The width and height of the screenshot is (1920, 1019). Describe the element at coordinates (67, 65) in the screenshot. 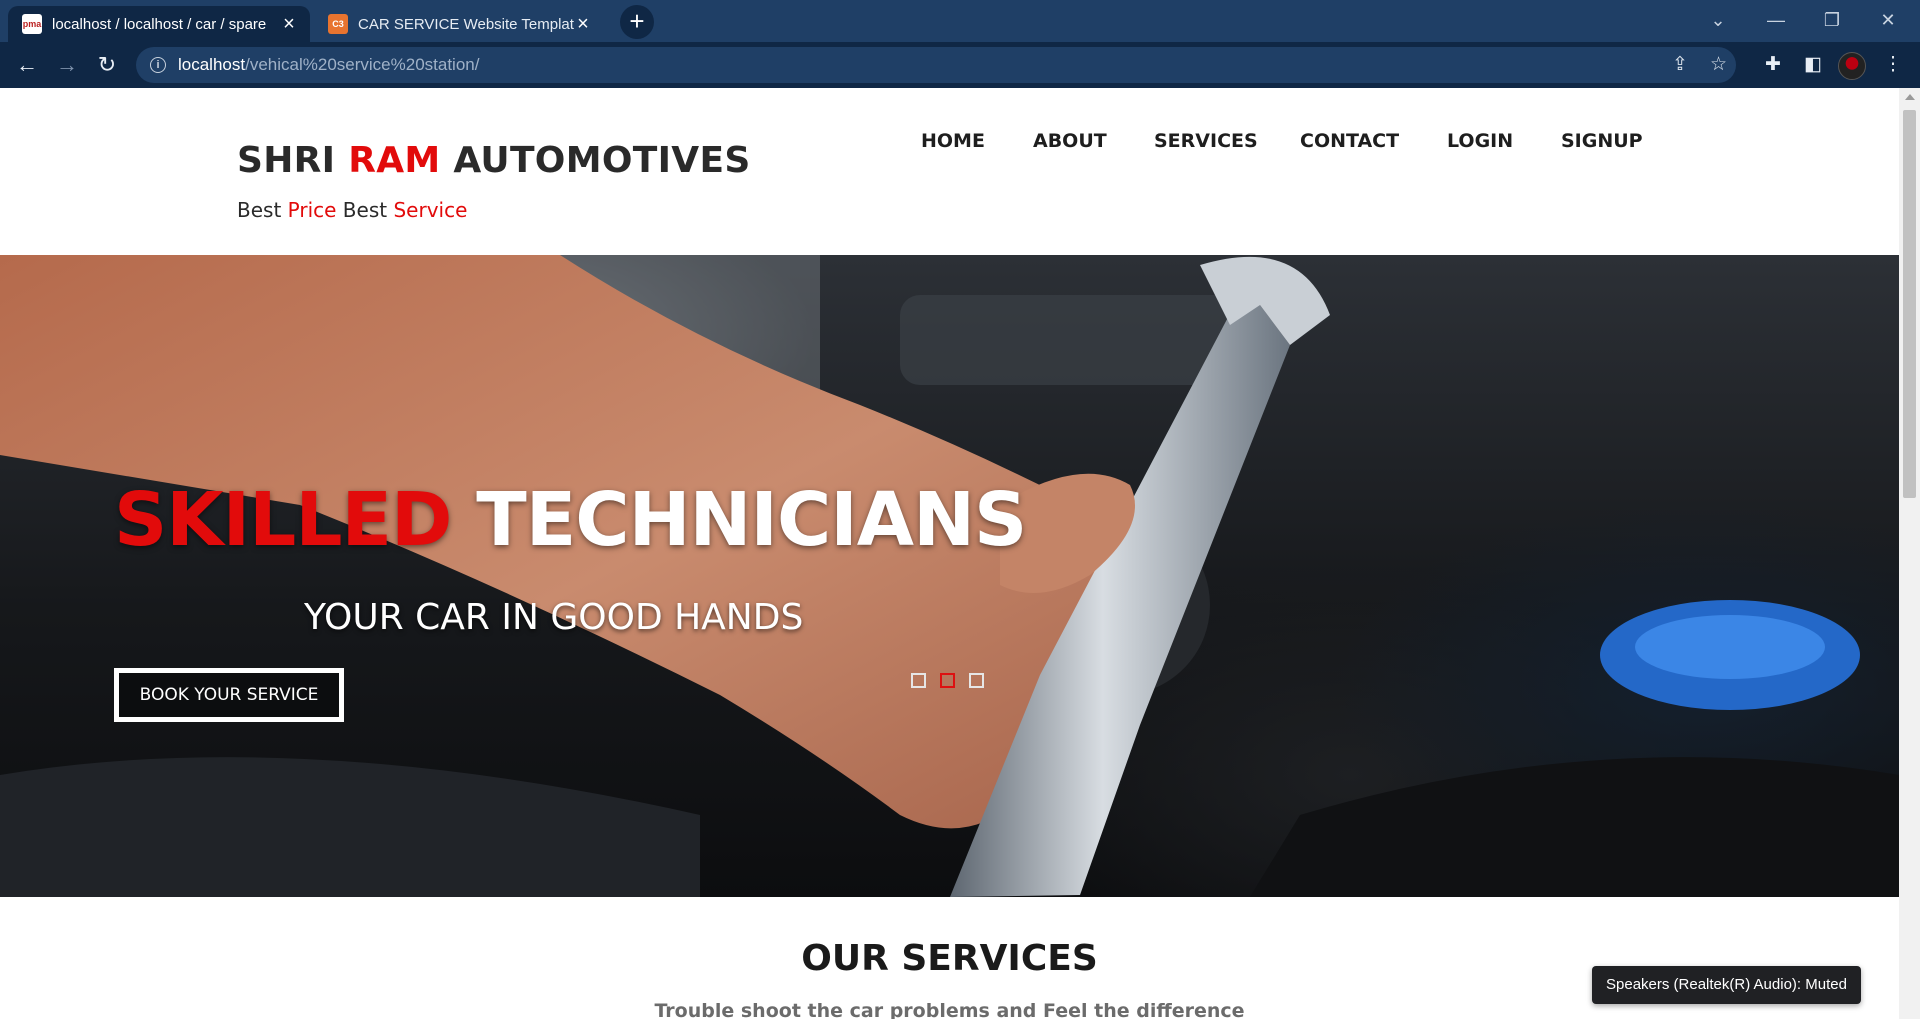

I see `forward-icon: →` at that location.